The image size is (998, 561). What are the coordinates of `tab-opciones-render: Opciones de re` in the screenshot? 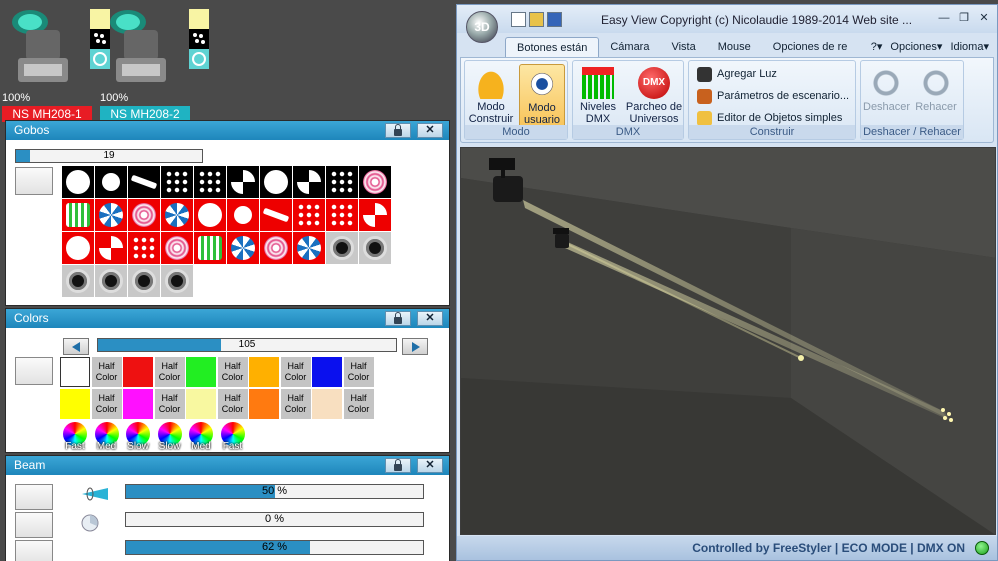 It's located at (810, 47).